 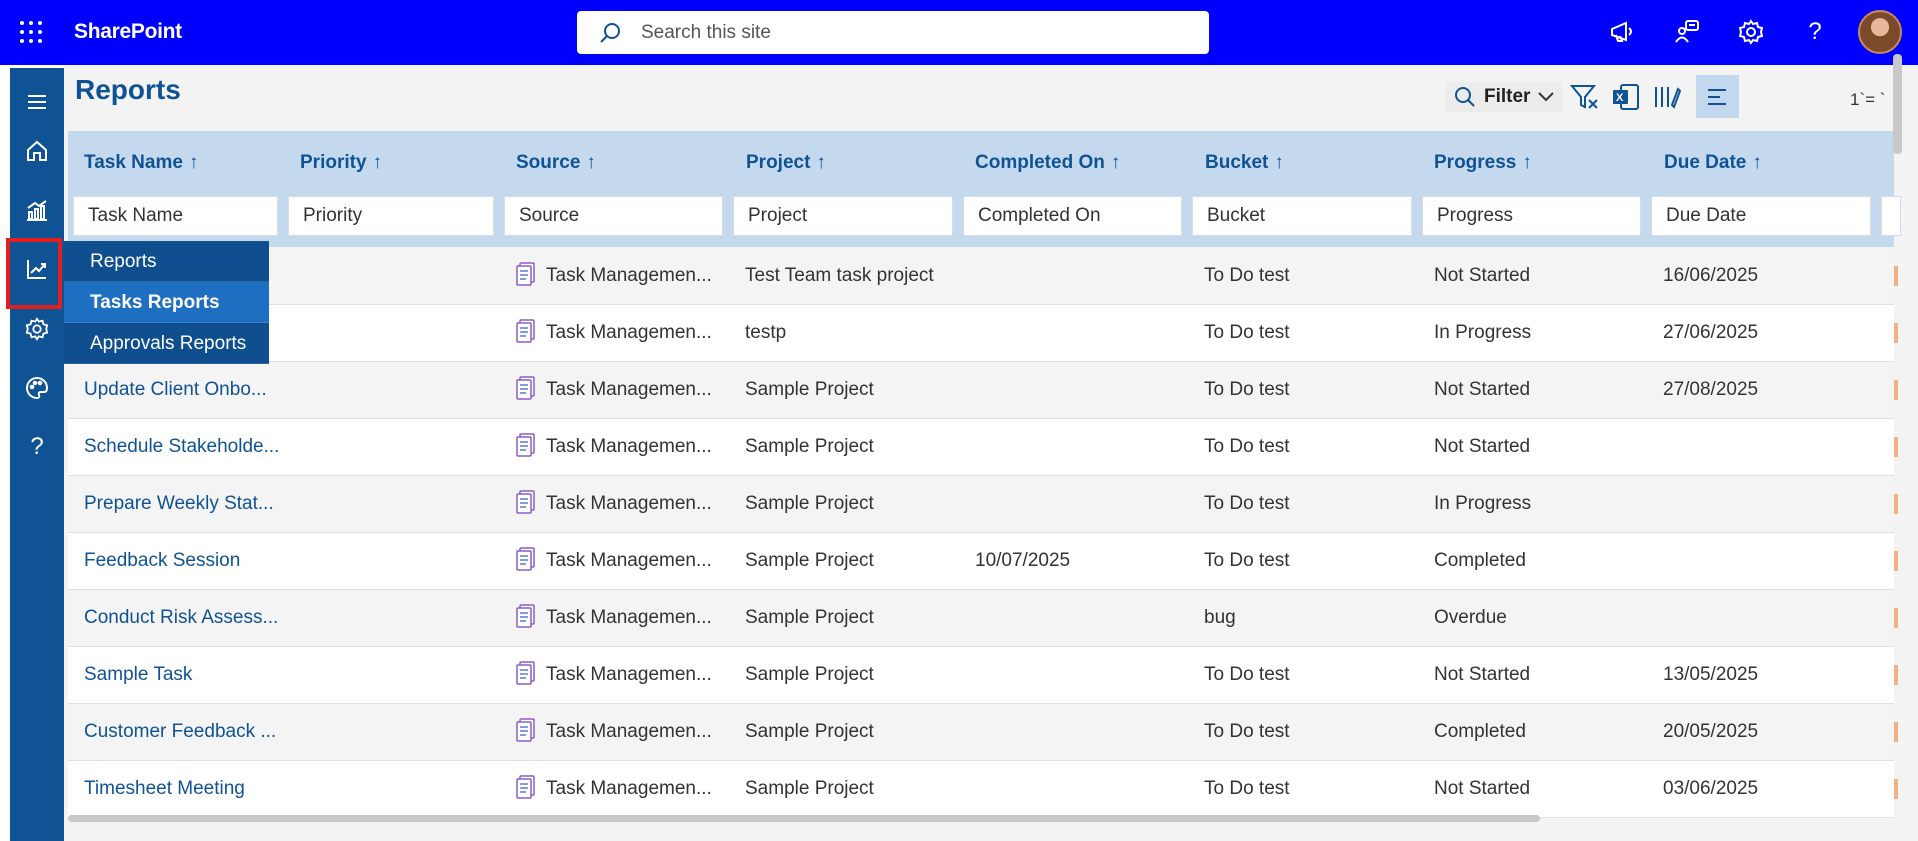 What do you see at coordinates (1868, 99) in the screenshot?
I see `overflow-text: 1`= `` at bounding box center [1868, 99].